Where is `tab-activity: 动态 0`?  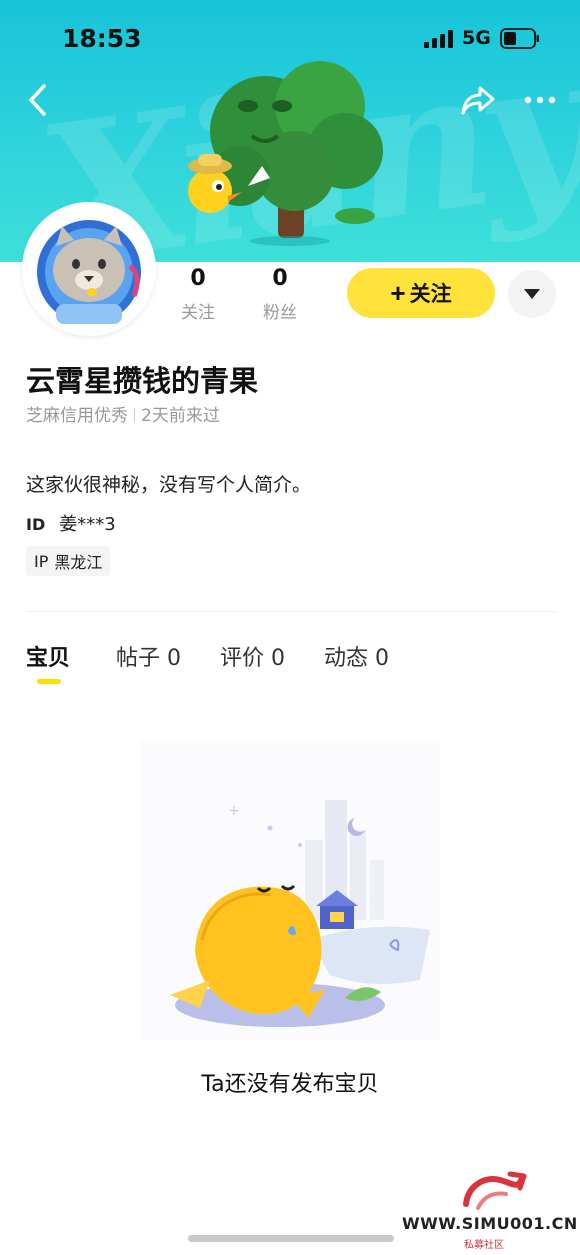 tab-activity: 动态 0 is located at coordinates (356, 656).